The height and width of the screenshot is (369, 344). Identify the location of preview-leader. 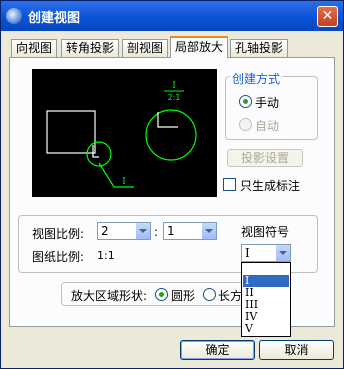
(106, 175).